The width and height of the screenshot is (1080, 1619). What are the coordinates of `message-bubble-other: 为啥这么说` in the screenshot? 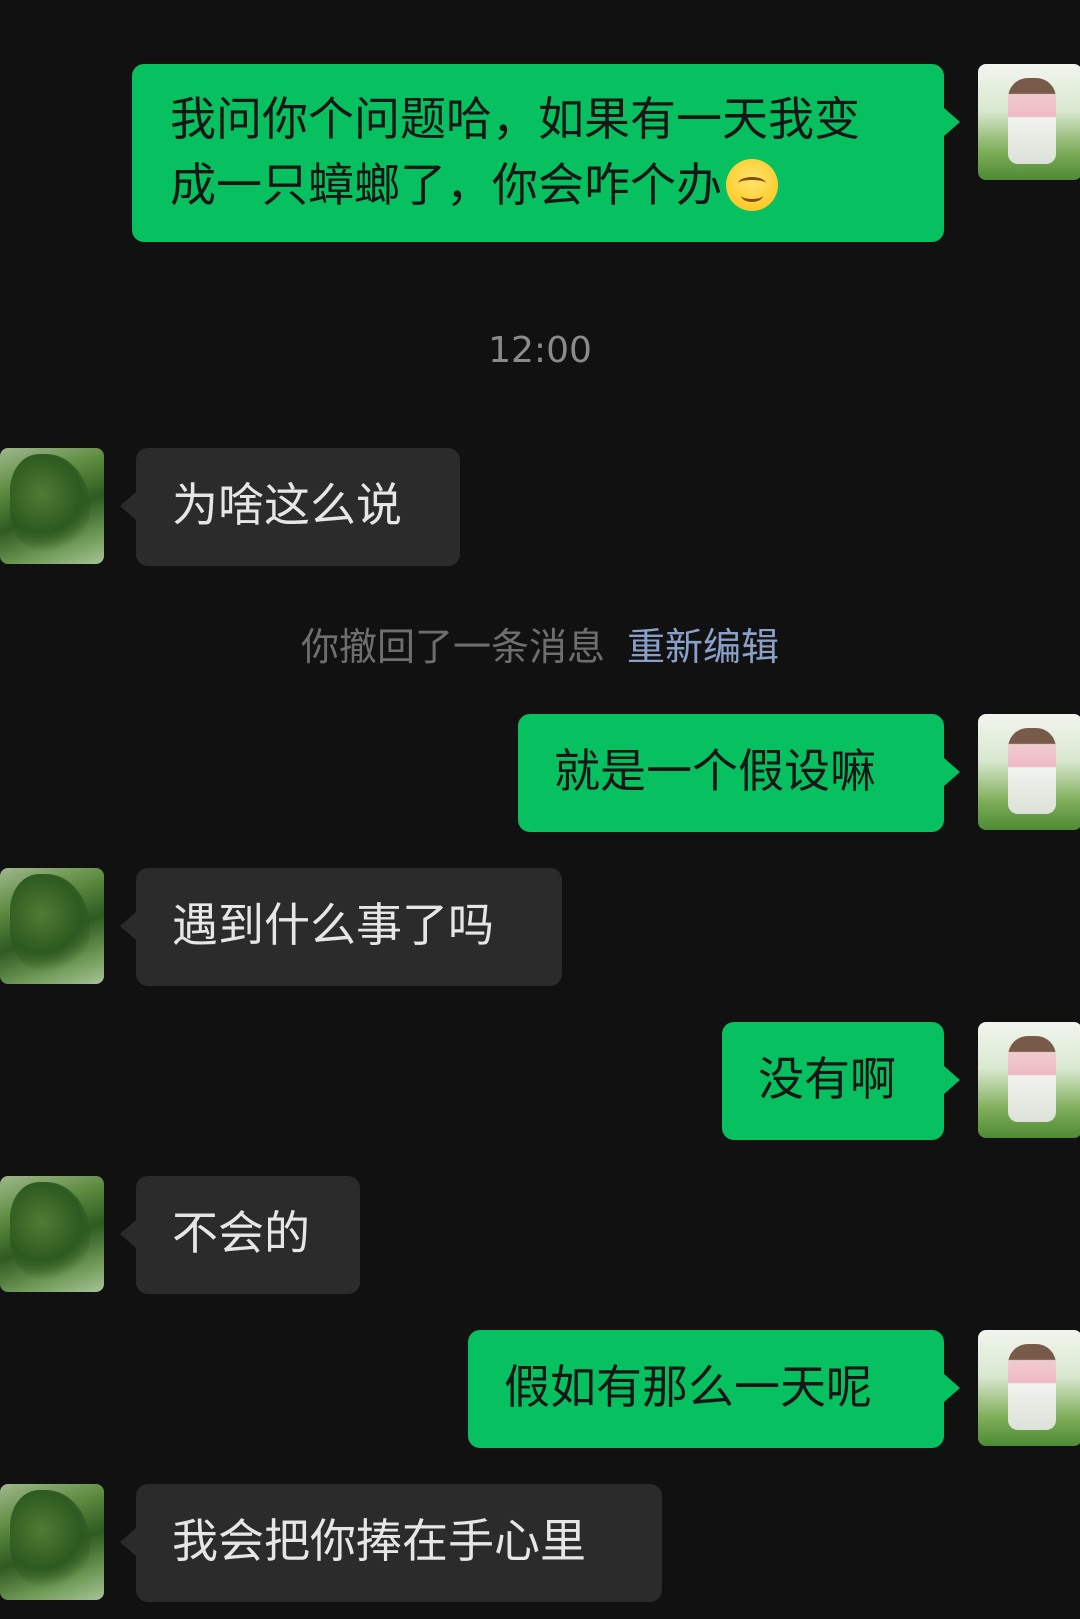 It's located at (290, 507).